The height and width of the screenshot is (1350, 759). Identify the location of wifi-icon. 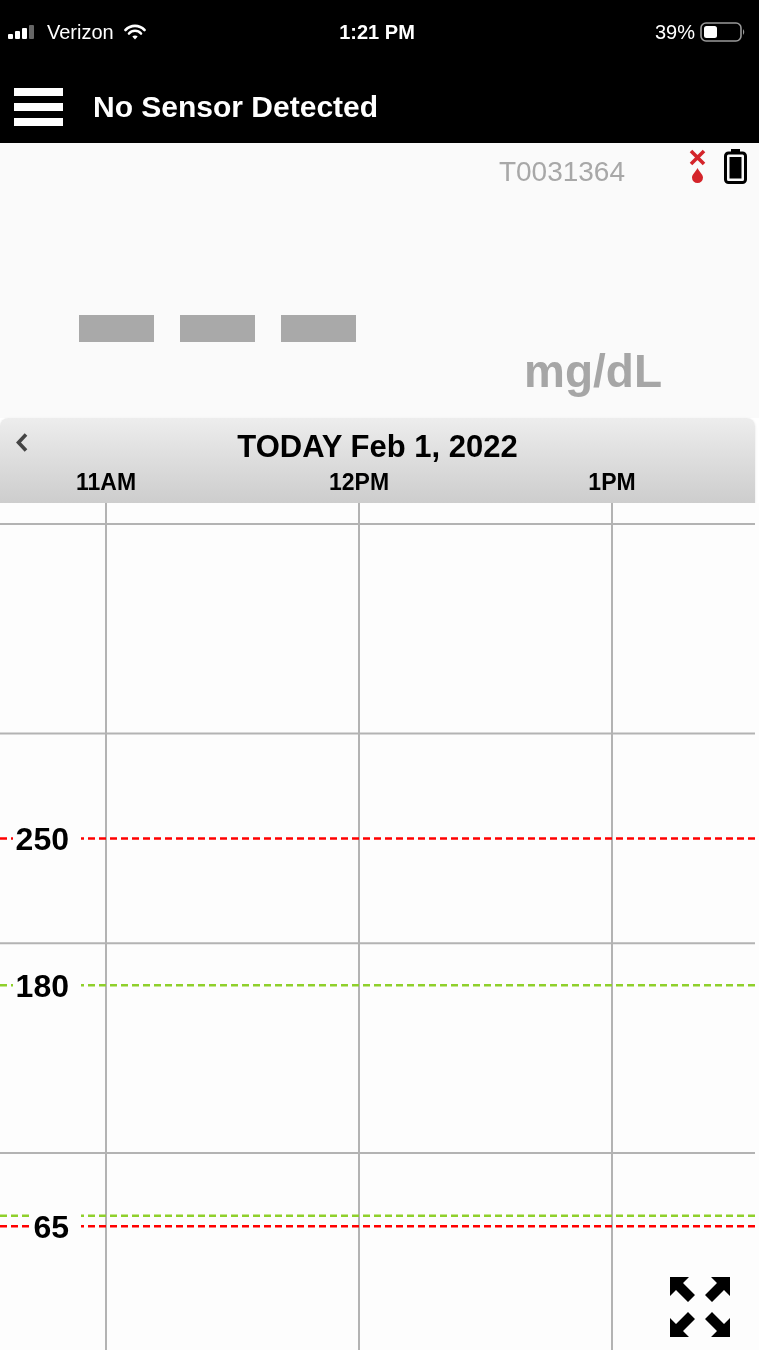
(134, 32).